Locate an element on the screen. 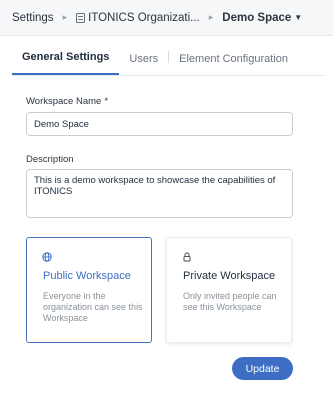 Image resolution: width=333 pixels, height=401 pixels. workspace-name-label: Workspace Name * is located at coordinates (67, 101).